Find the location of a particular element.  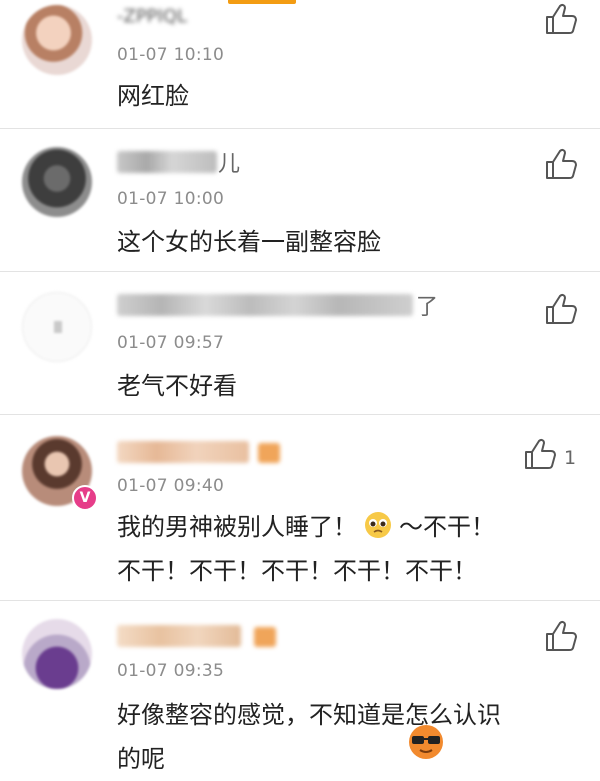

comment-time: 01-07 09:57 is located at coordinates (171, 343).